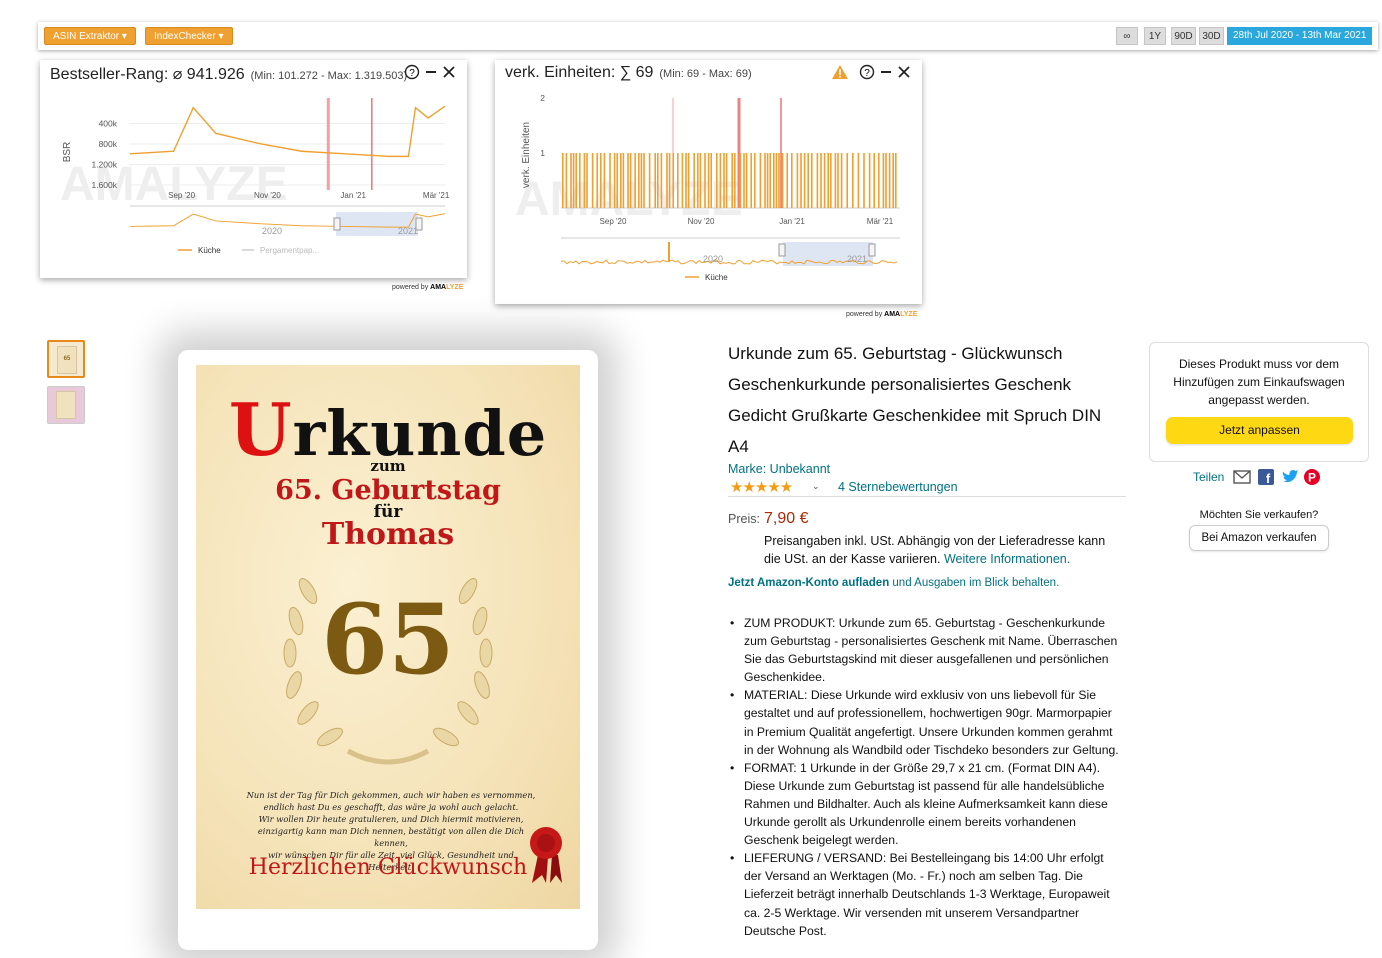 The height and width of the screenshot is (958, 1382). What do you see at coordinates (1211, 36) in the screenshot?
I see `range-30d-button: 30D` at bounding box center [1211, 36].